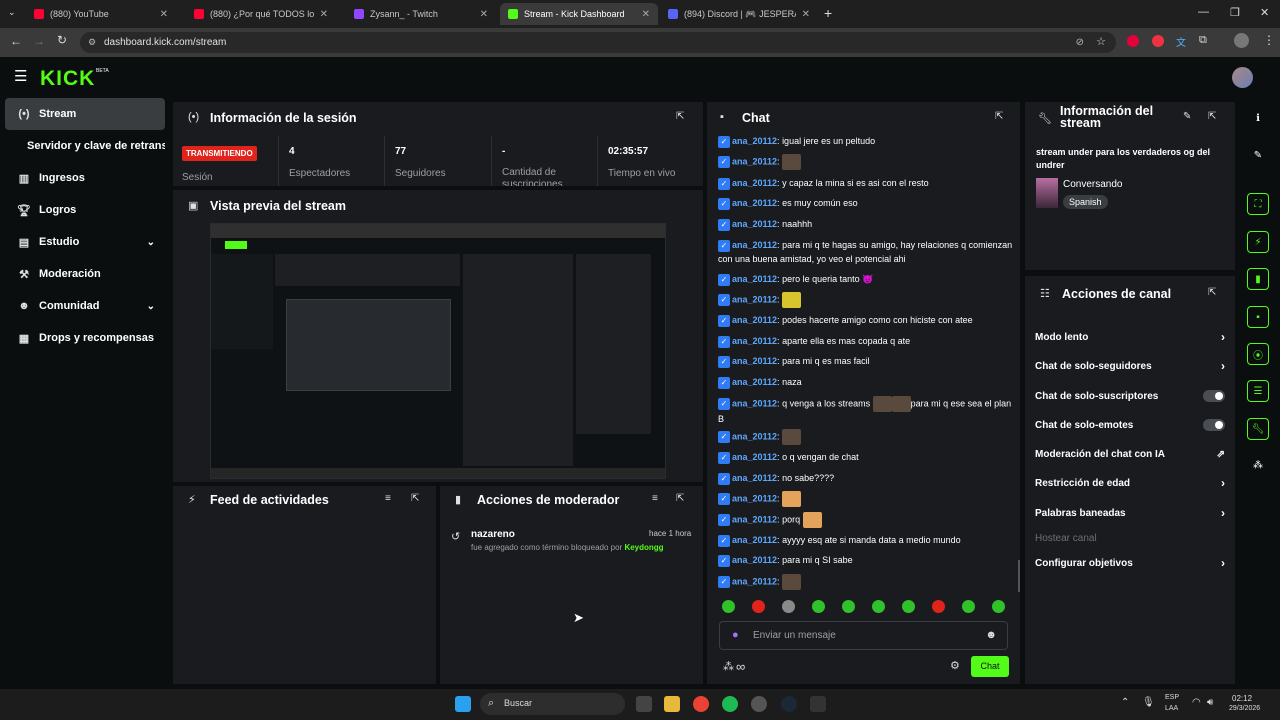 Image resolution: width=1280 pixels, height=720 pixels. What do you see at coordinates (12, 12) in the screenshot?
I see `tab-list-chevron-icon: ⌄` at bounding box center [12, 12].